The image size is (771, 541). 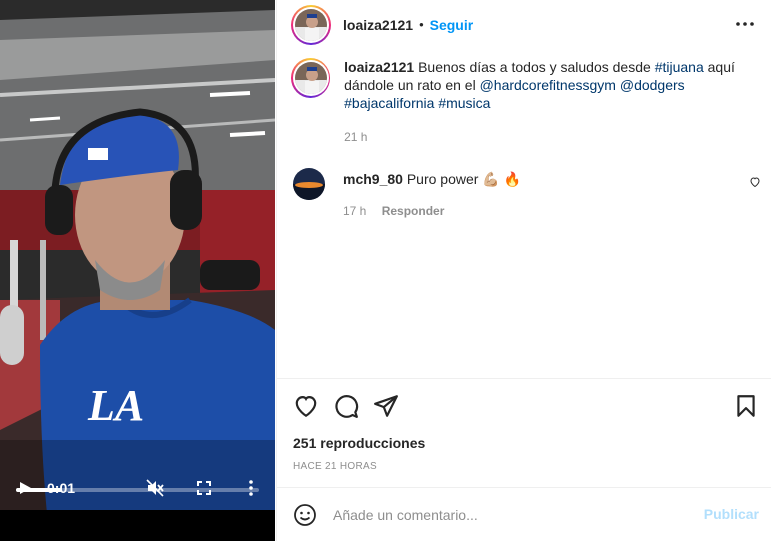 What do you see at coordinates (548, 85) in the screenshot?
I see `mention-link: @hardcorefitnessgym` at bounding box center [548, 85].